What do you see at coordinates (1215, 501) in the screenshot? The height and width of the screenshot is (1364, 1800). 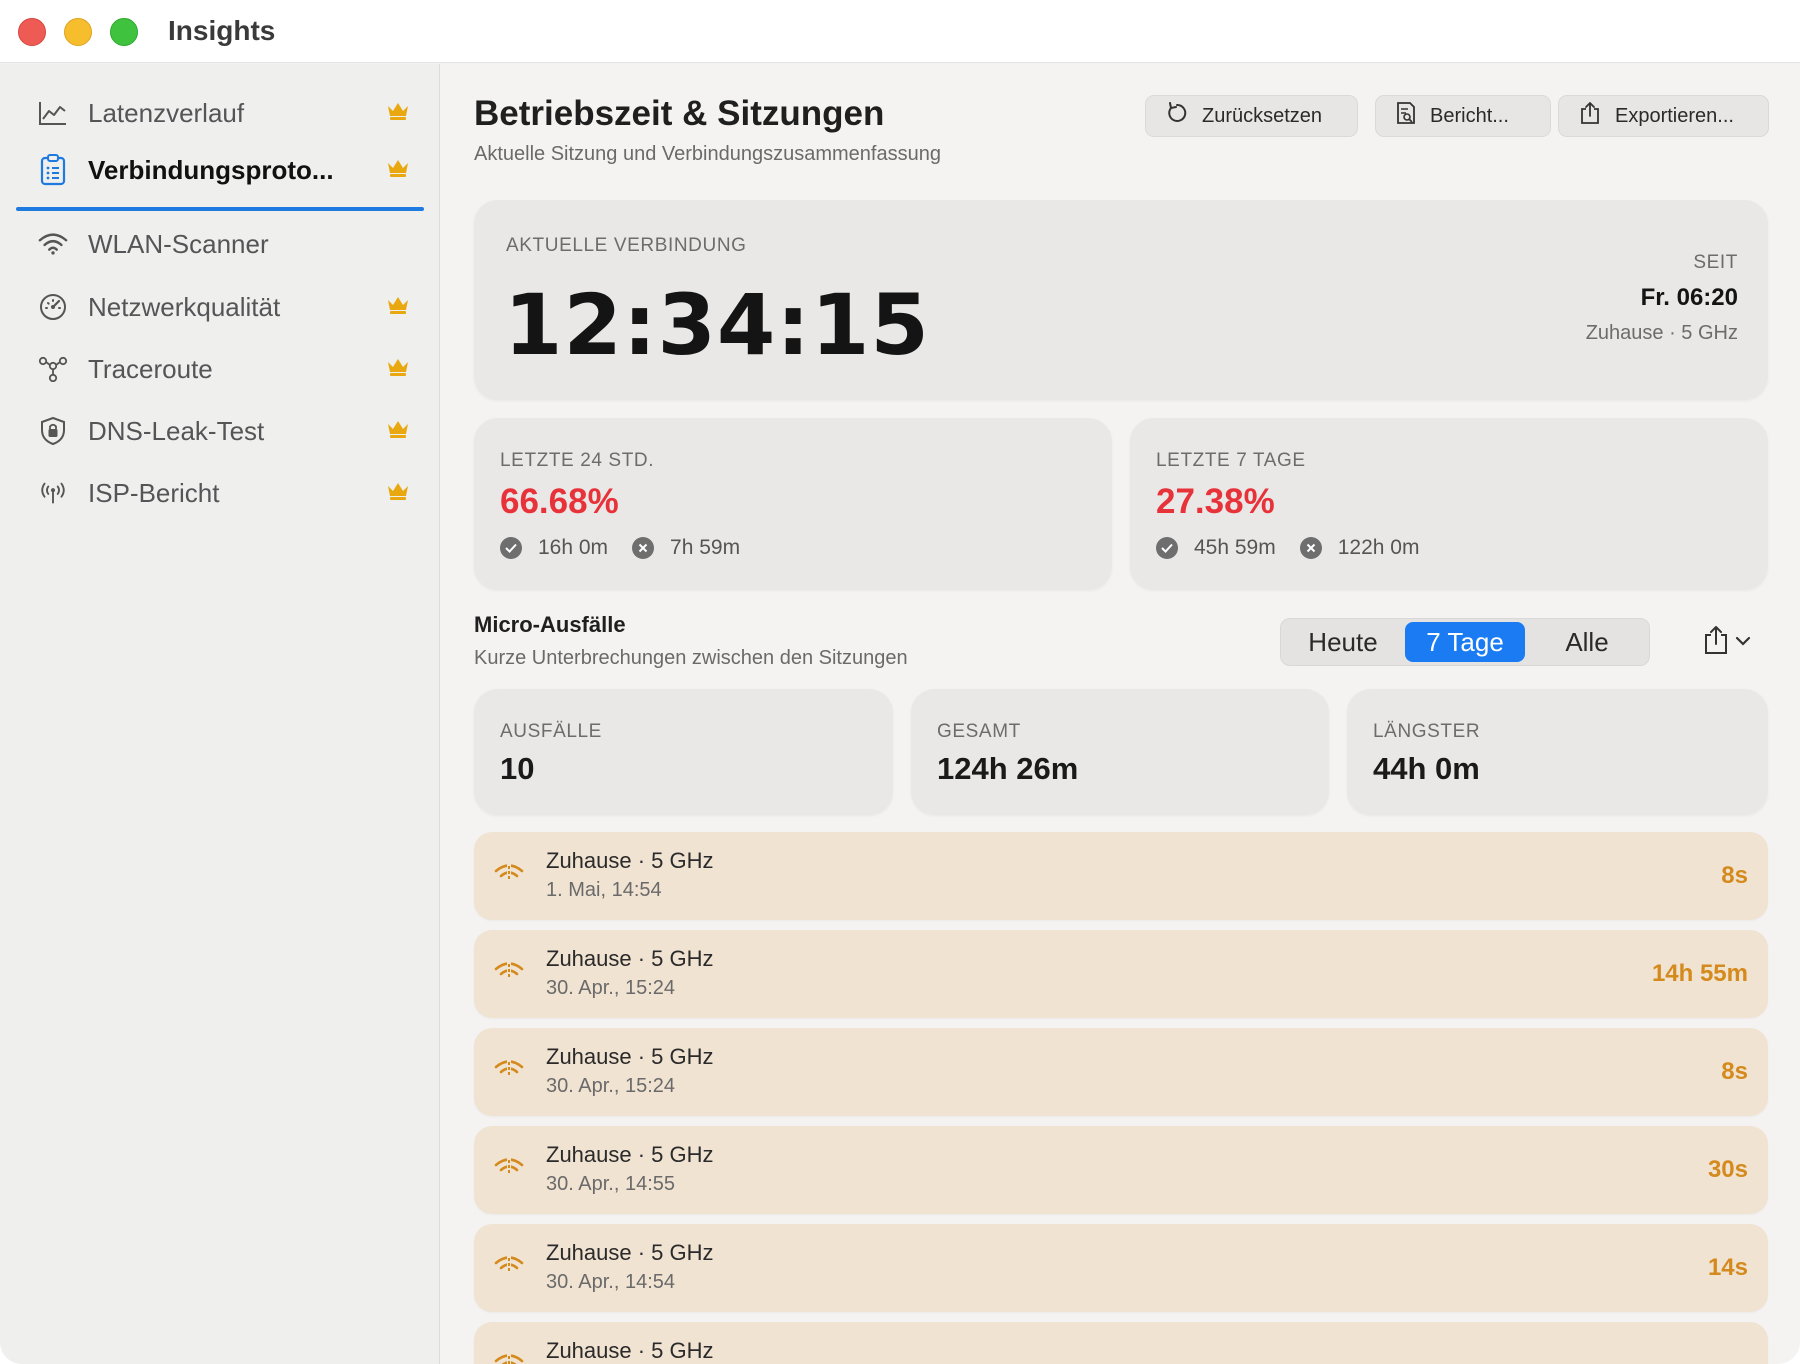 I see `uptime-percent: 27.38%` at bounding box center [1215, 501].